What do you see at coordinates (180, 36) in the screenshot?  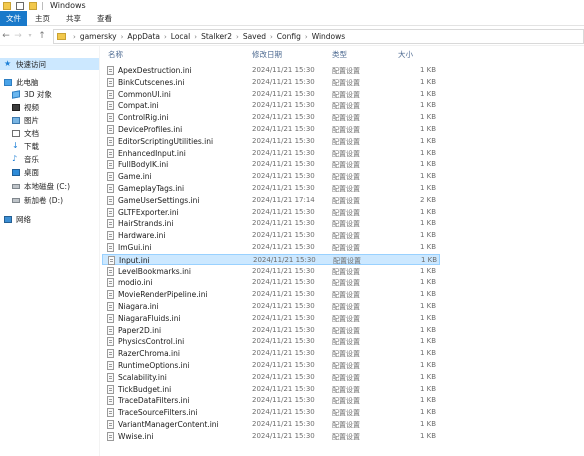 I see `breadcrumb-local: Local` at bounding box center [180, 36].